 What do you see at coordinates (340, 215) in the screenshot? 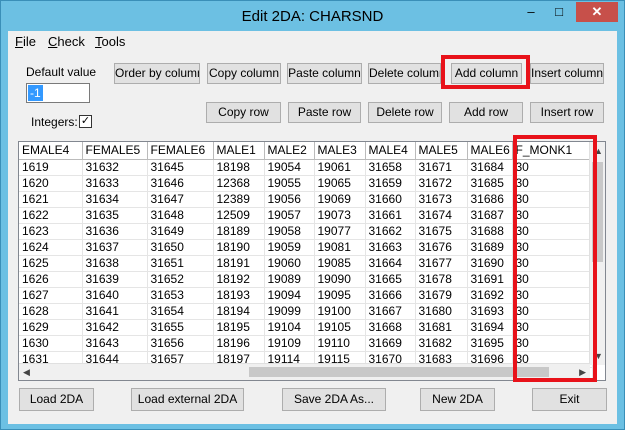
I see `grid-cell: 19073` at bounding box center [340, 215].